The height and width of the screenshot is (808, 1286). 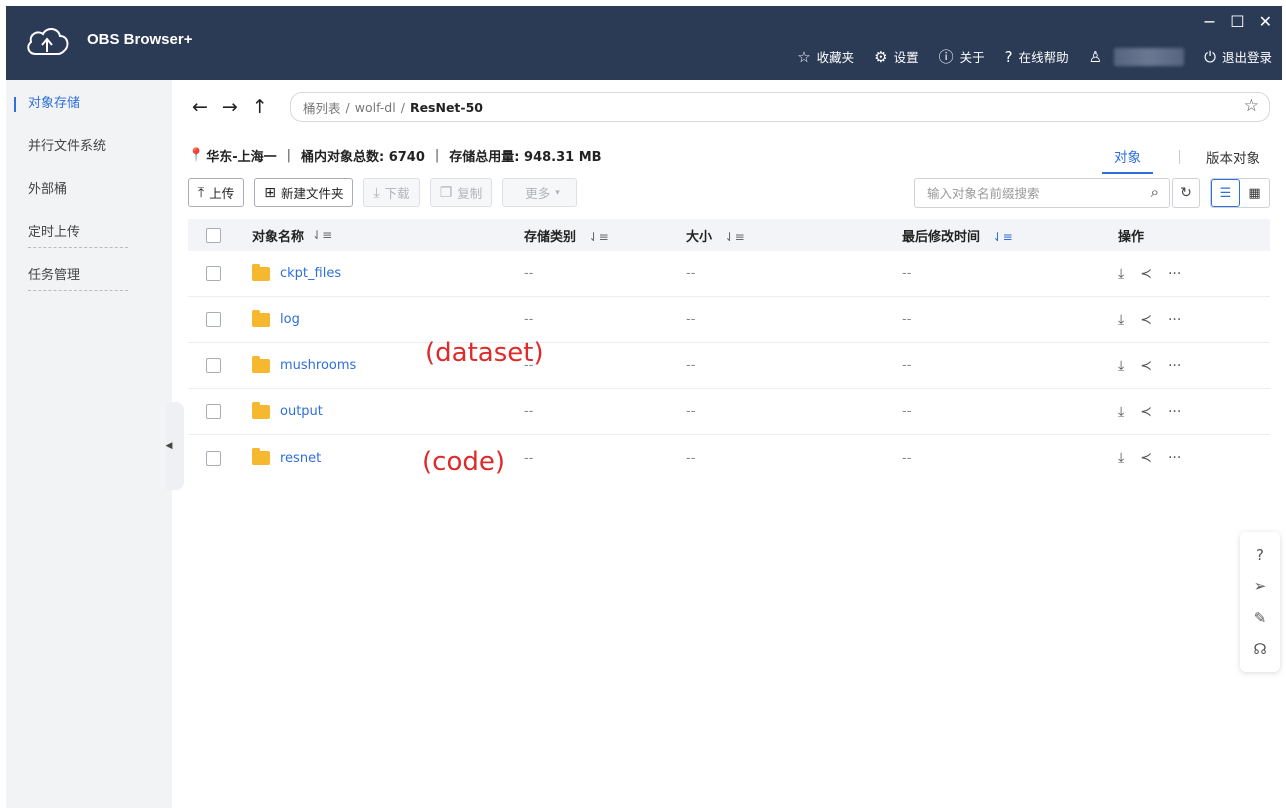 What do you see at coordinates (89, 193) in the screenshot?
I see `sidebar-item-external-bucket: 外部桶` at bounding box center [89, 193].